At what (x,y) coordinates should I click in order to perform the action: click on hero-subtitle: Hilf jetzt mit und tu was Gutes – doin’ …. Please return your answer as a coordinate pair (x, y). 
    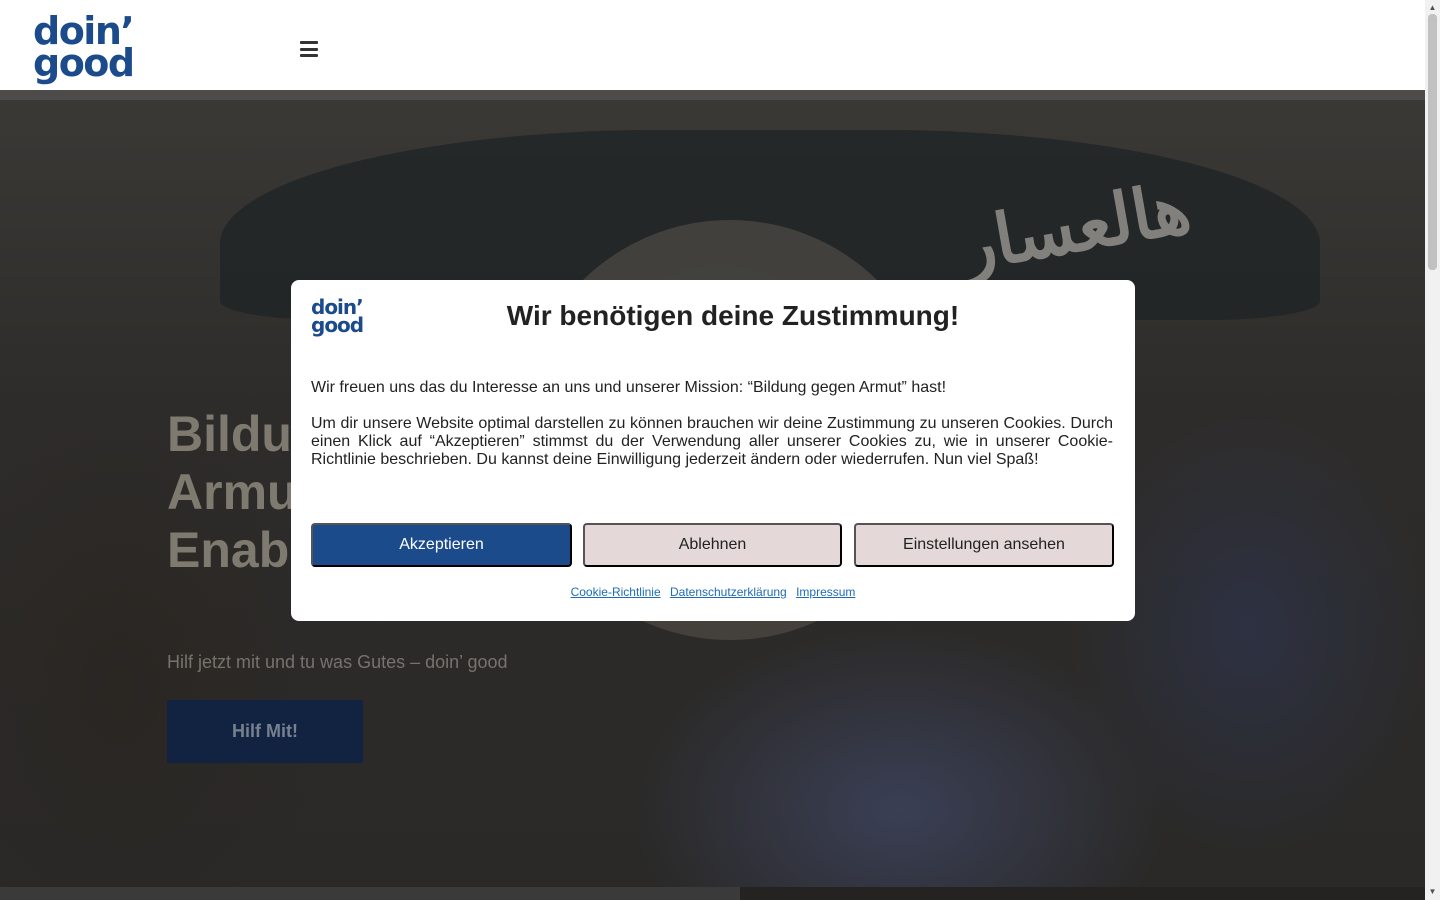
    Looking at the image, I should click on (337, 662).